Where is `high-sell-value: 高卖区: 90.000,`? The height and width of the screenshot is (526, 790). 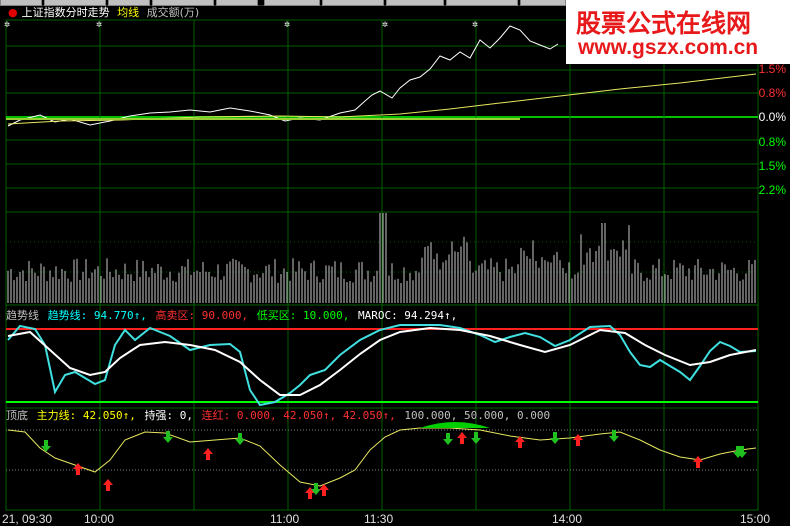 high-sell-value: 高卖区: 90.000, is located at coordinates (202, 315).